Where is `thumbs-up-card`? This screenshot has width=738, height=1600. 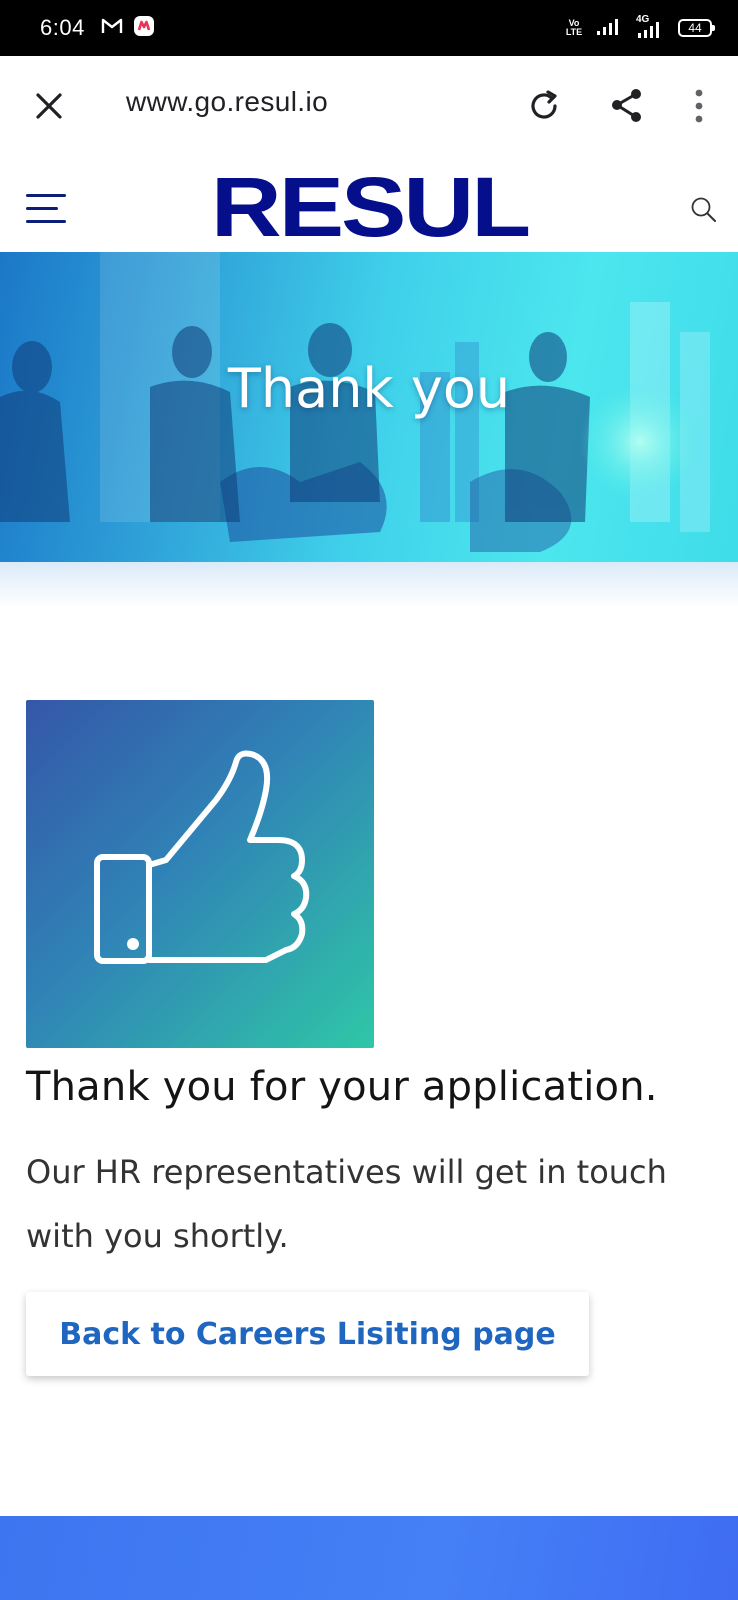
thumbs-up-card is located at coordinates (200, 874).